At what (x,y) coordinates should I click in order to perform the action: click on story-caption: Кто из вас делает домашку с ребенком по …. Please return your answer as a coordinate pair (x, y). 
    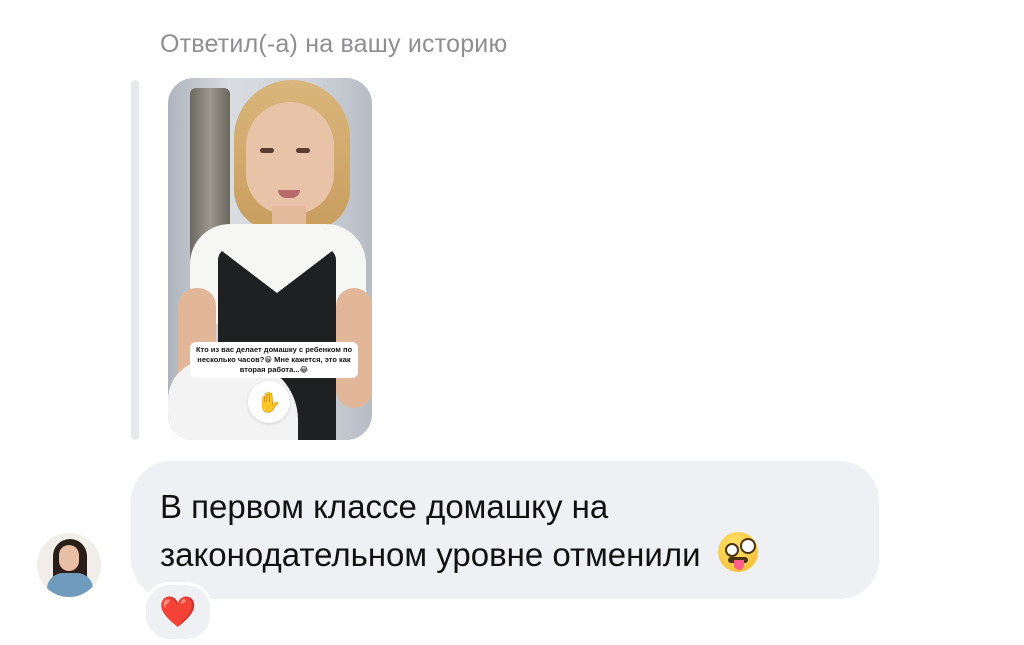
    Looking at the image, I should click on (274, 360).